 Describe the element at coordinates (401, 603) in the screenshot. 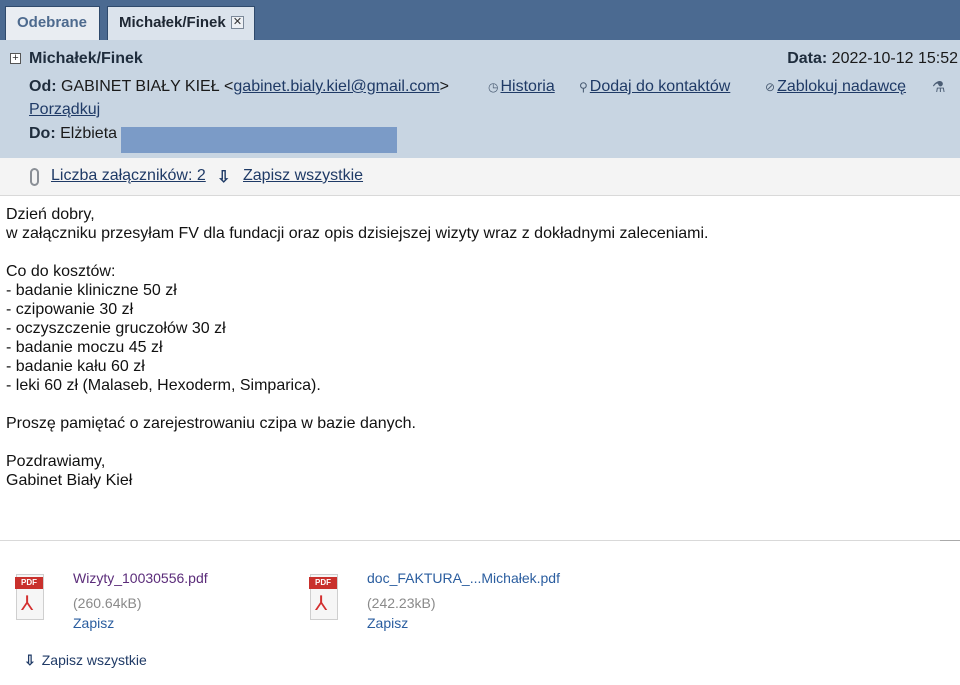

I see `attachment-size-2: (242.23kB)` at that location.